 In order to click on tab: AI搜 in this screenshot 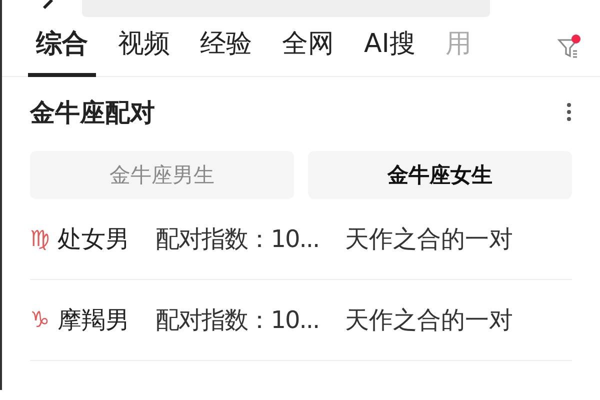, I will do `click(390, 47)`.